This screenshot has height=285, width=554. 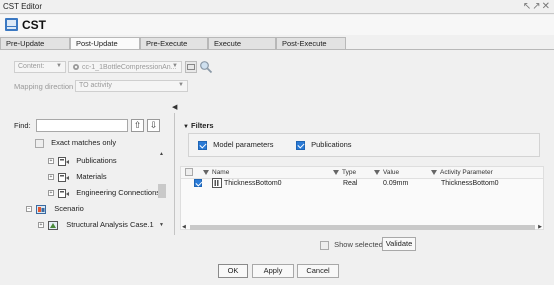 I want to click on select-all-checkbox, so click(x=189, y=172).